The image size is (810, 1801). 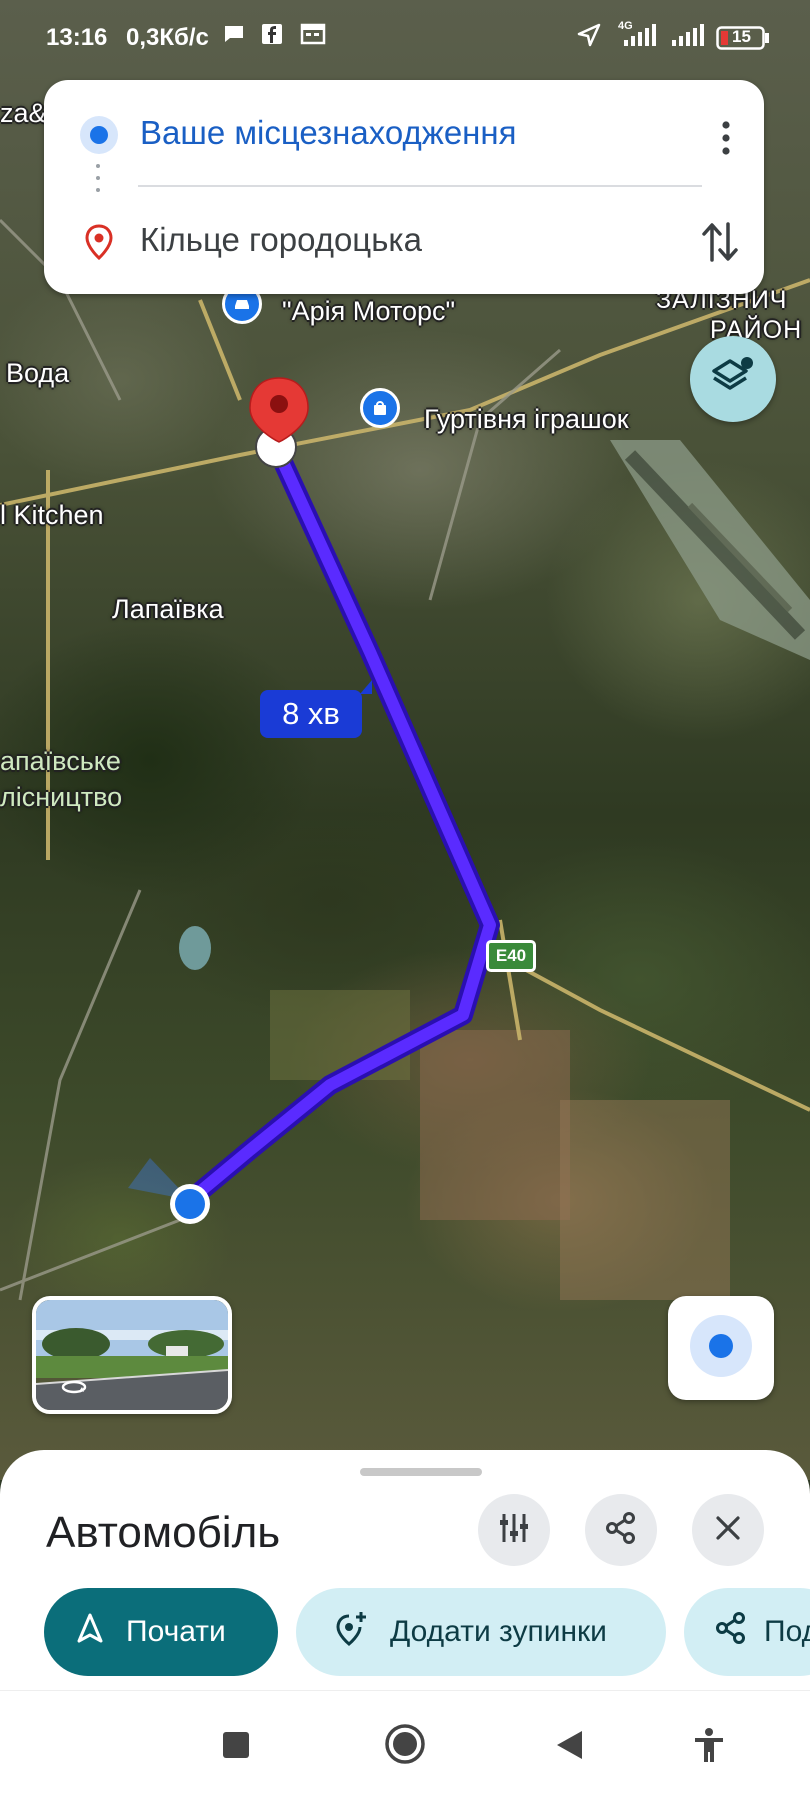 What do you see at coordinates (351, 1632) in the screenshot?
I see `add-location-icon` at bounding box center [351, 1632].